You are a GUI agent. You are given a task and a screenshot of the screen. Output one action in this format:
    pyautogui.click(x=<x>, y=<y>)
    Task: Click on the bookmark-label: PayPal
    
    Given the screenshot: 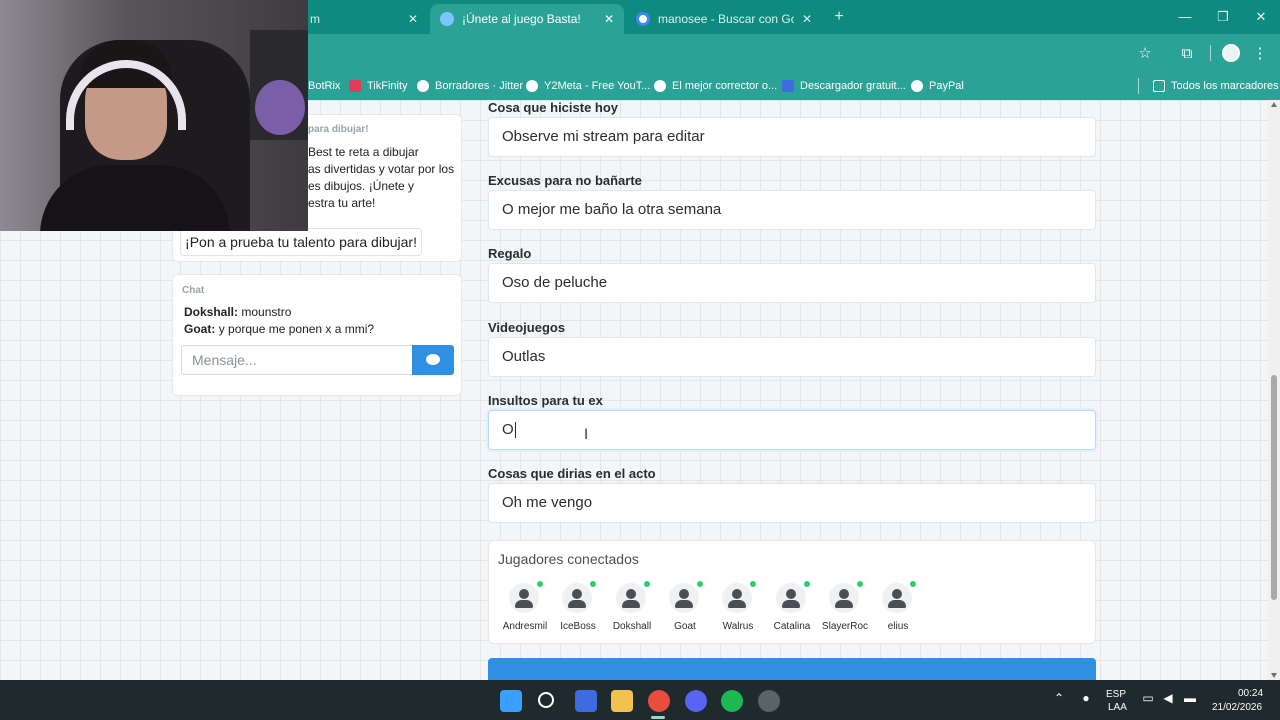 What is the action you would take?
    pyautogui.click(x=946, y=86)
    